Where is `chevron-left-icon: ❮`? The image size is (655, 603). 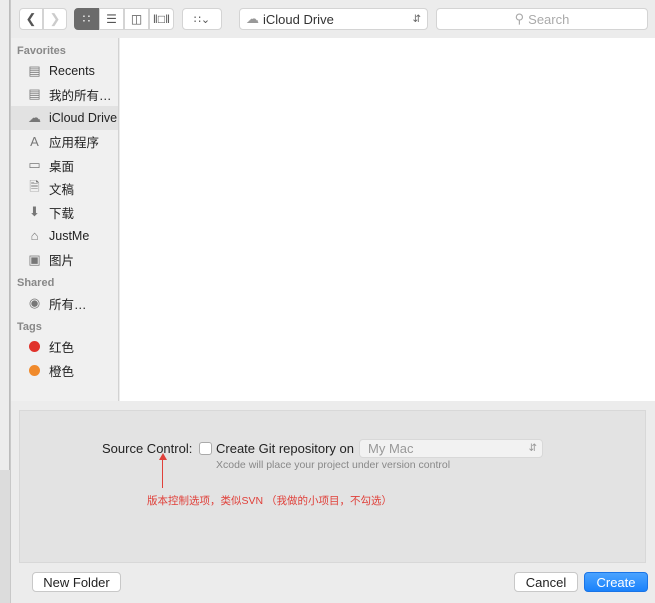
chevron-left-icon: ❮ is located at coordinates (31, 18).